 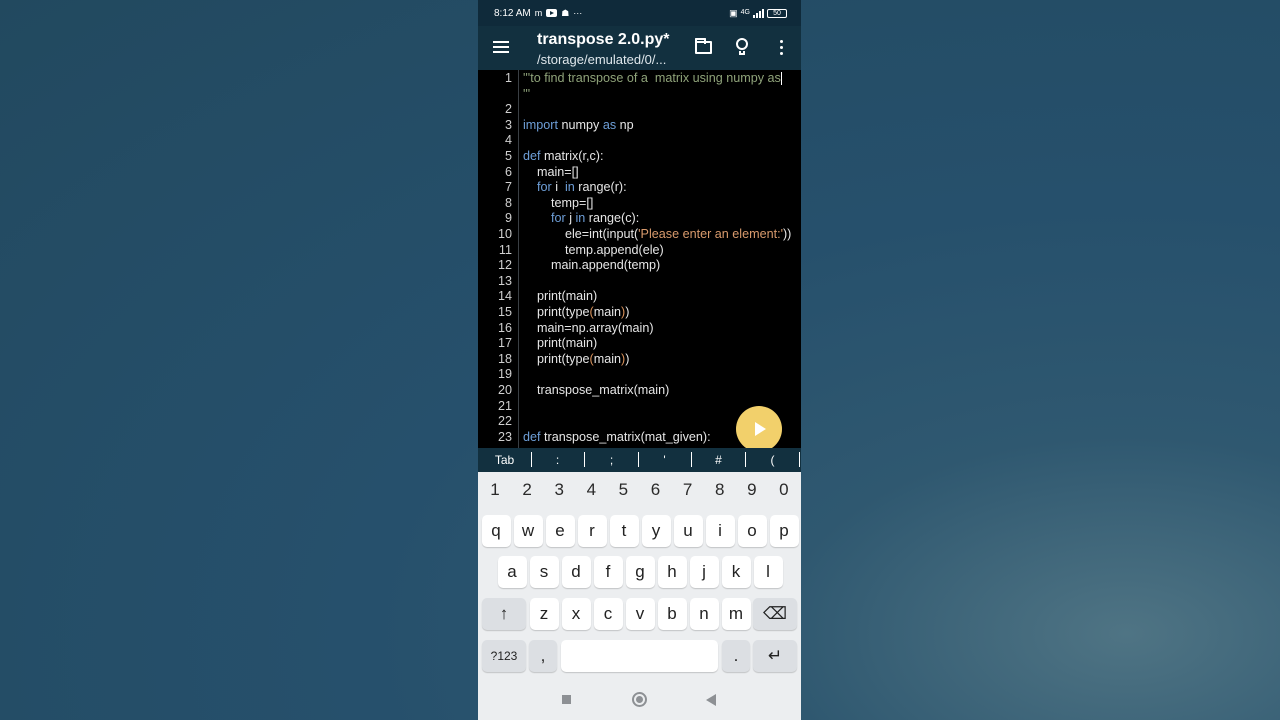 I want to click on code-line: 6 main=[], so click(x=639, y=173).